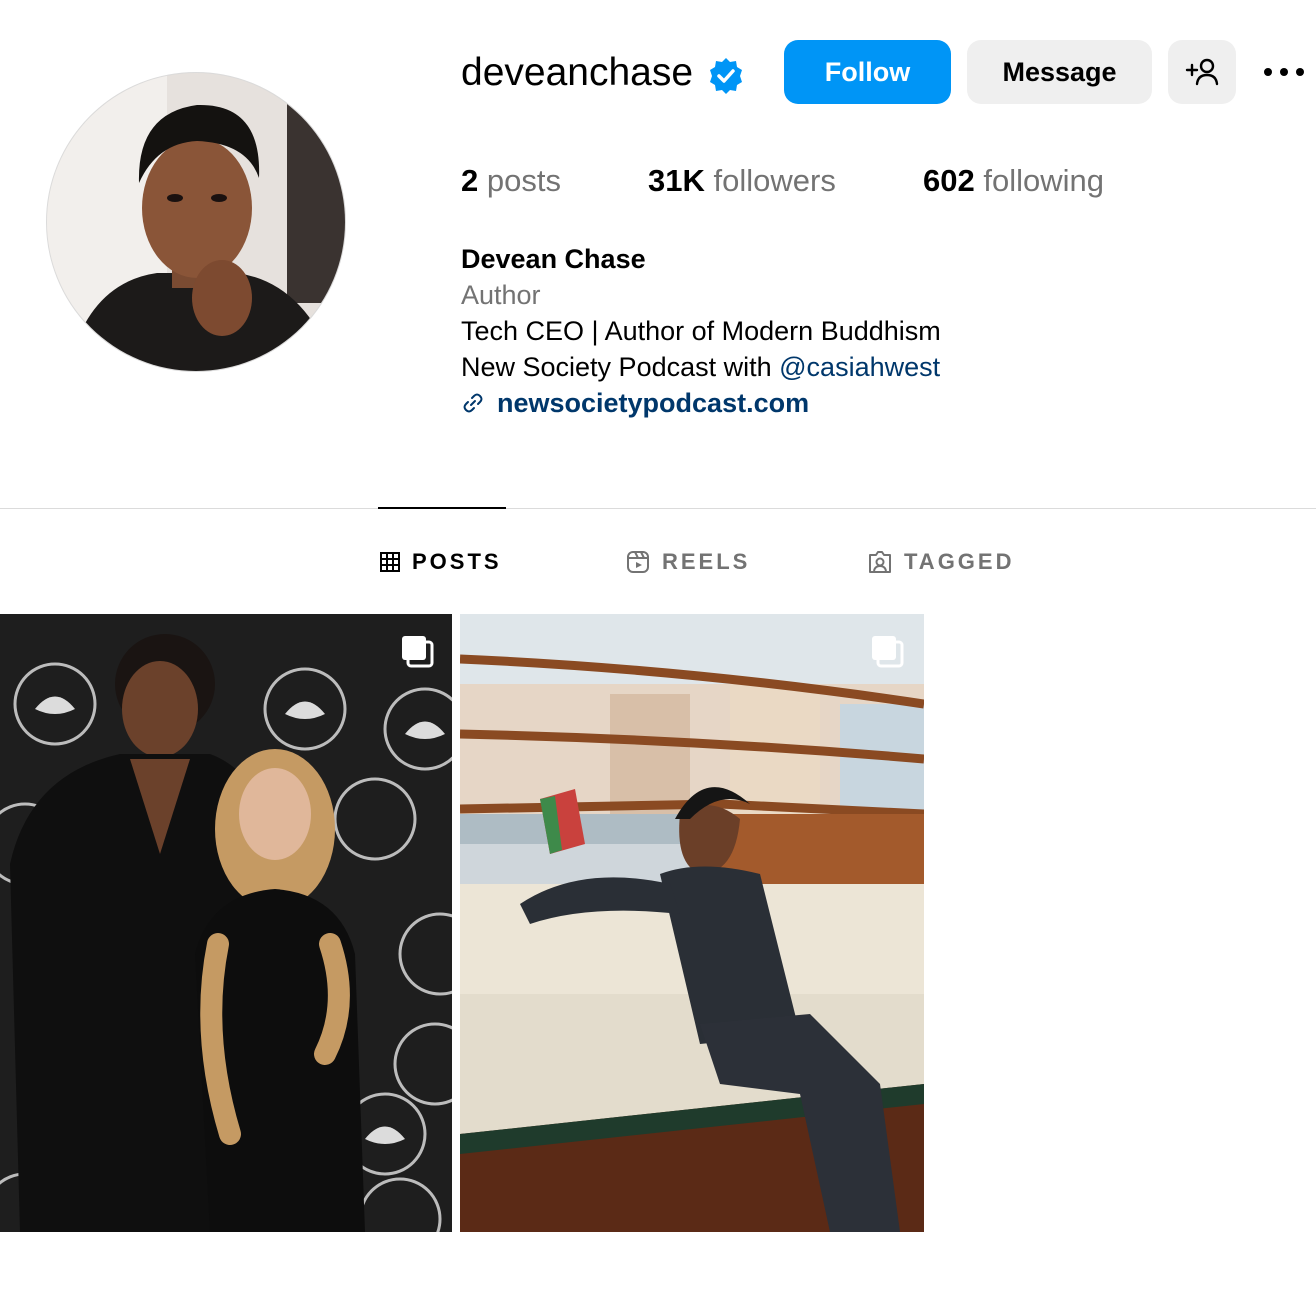 Image resolution: width=1316 pixels, height=1316 pixels. What do you see at coordinates (774, 180) in the screenshot?
I see `followers-label: followers` at bounding box center [774, 180].